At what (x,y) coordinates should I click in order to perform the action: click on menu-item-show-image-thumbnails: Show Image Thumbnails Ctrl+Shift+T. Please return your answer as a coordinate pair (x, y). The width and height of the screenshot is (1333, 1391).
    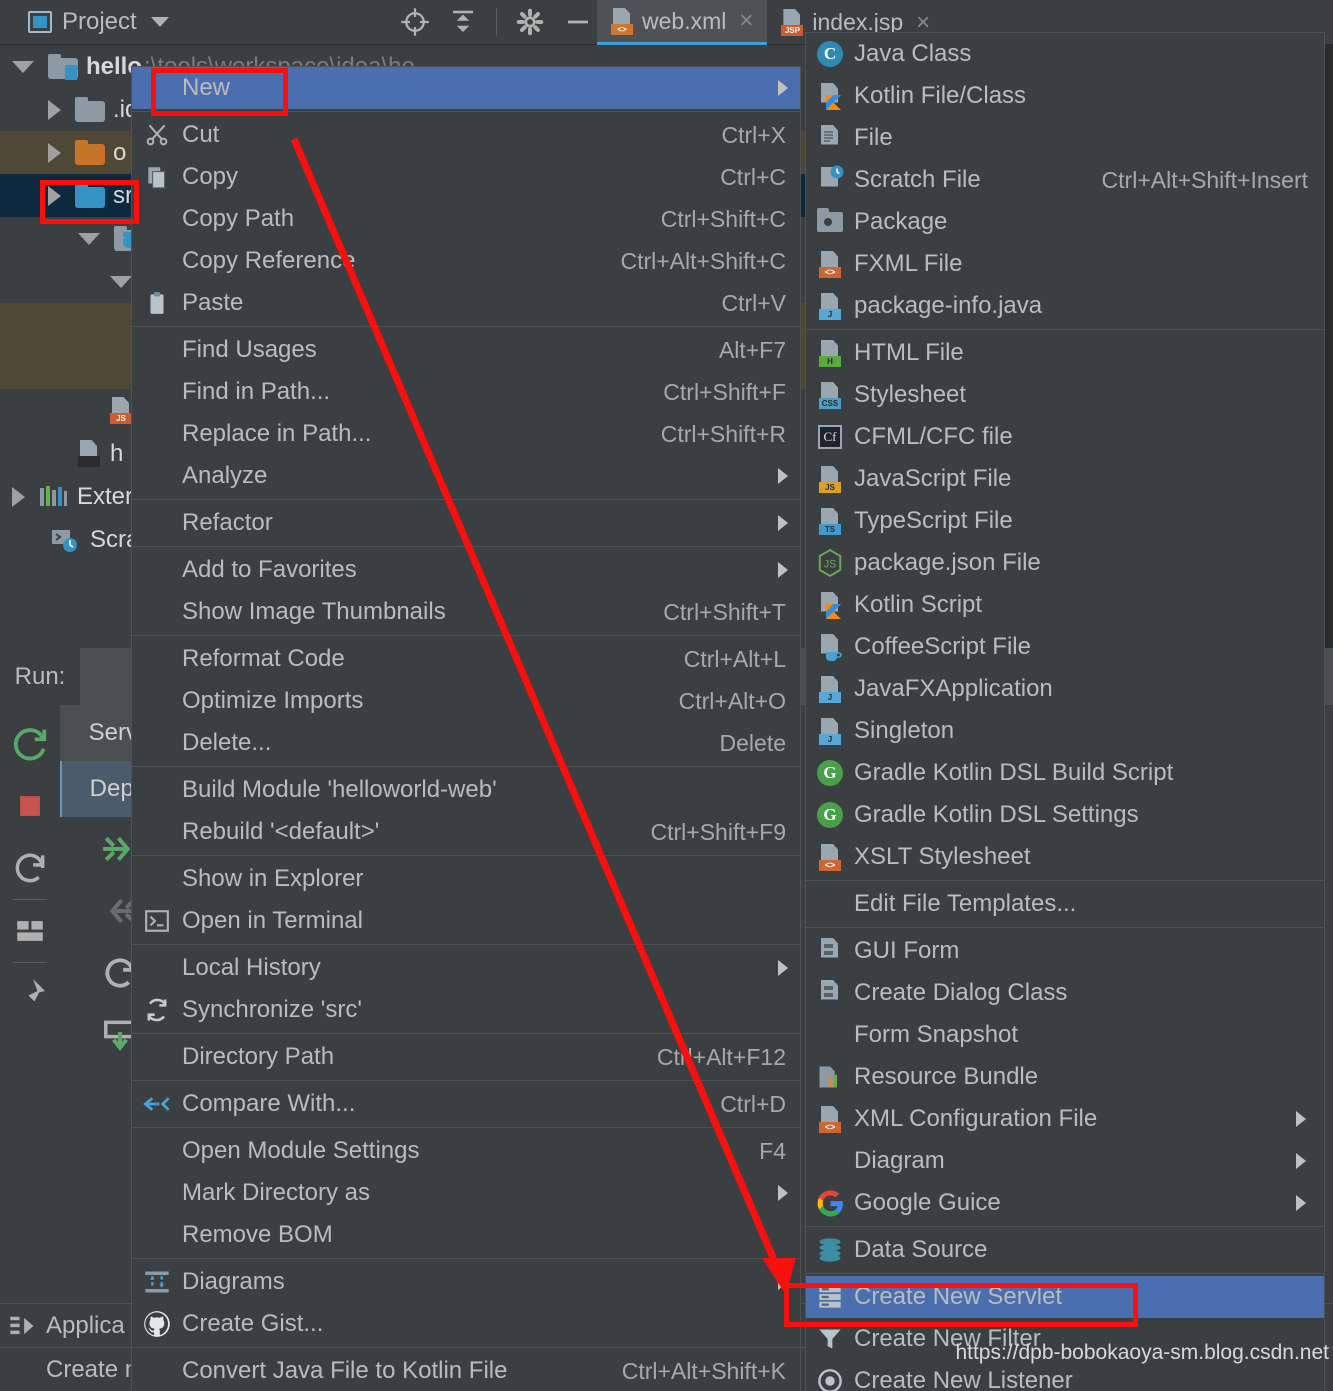
    Looking at the image, I should click on (466, 612).